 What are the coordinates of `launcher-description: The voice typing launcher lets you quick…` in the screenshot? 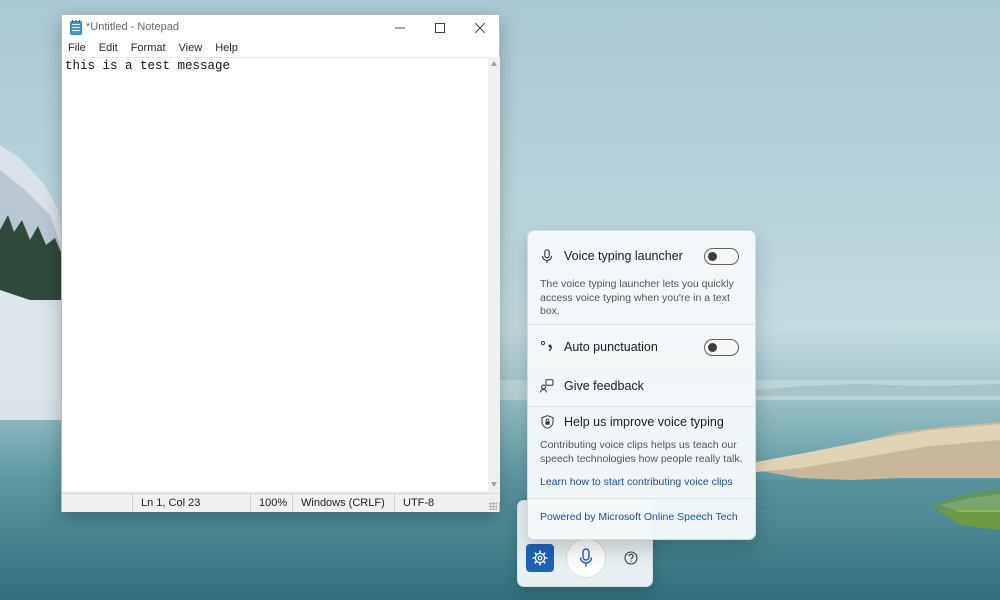 It's located at (637, 297).